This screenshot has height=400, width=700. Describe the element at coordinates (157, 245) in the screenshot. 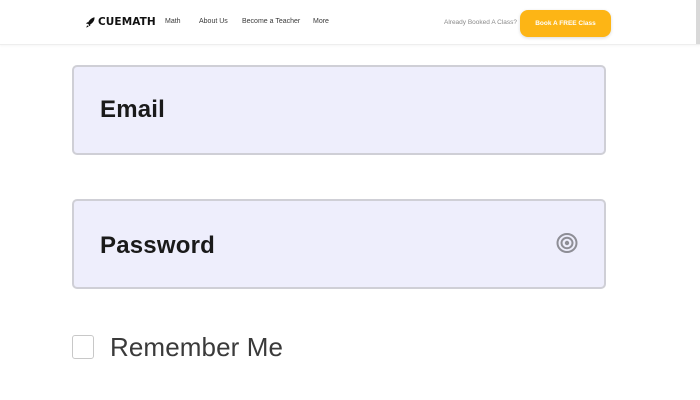

I see `password-label: Password` at that location.